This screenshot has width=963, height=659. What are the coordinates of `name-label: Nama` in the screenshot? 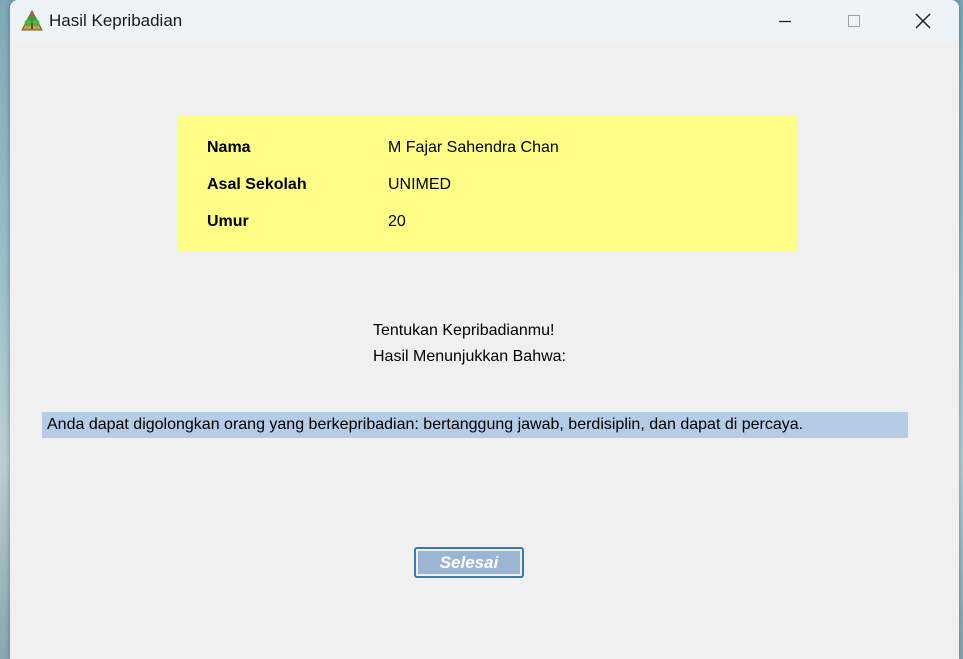 It's located at (229, 147).